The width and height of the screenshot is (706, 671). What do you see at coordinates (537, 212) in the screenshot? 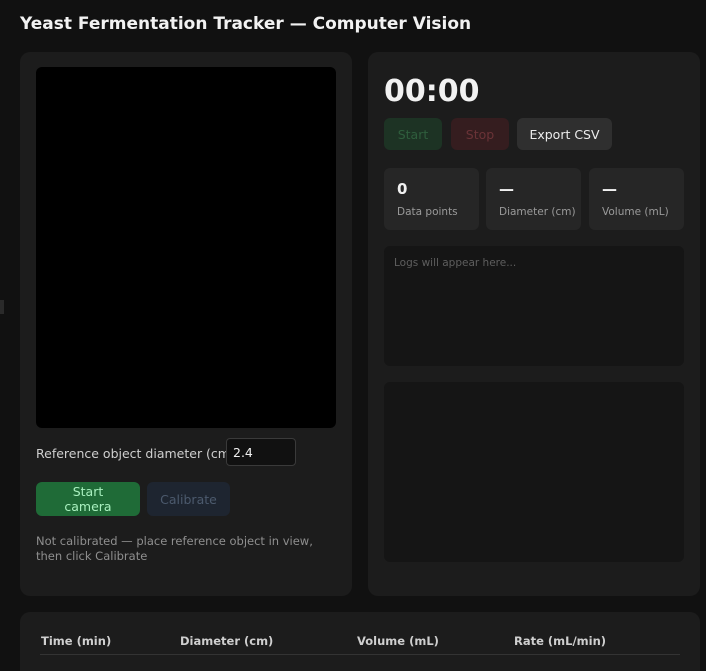
I see `stat-label: Diameter (cm)` at bounding box center [537, 212].